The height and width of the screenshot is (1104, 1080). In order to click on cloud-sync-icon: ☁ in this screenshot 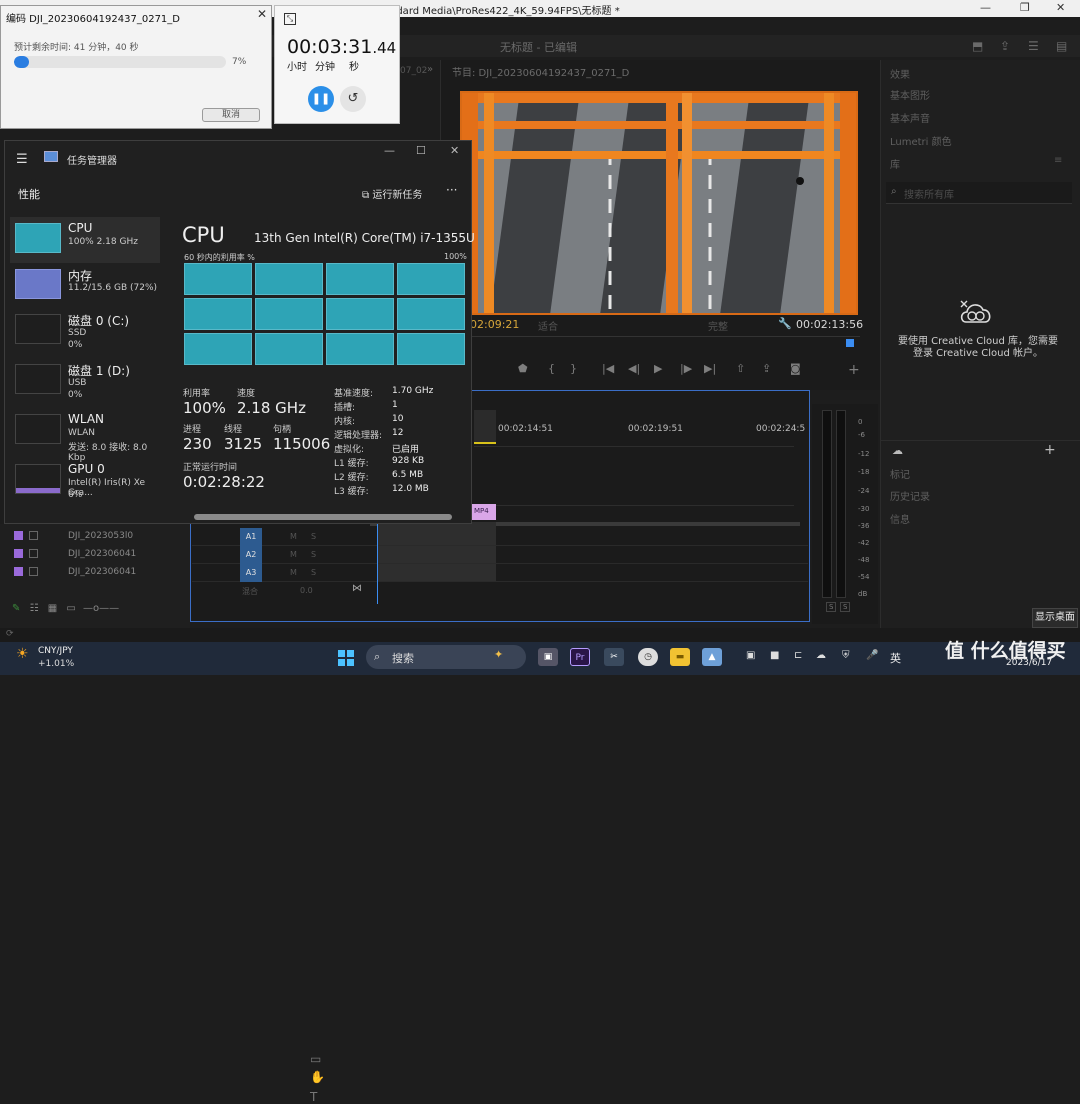, I will do `click(897, 450)`.